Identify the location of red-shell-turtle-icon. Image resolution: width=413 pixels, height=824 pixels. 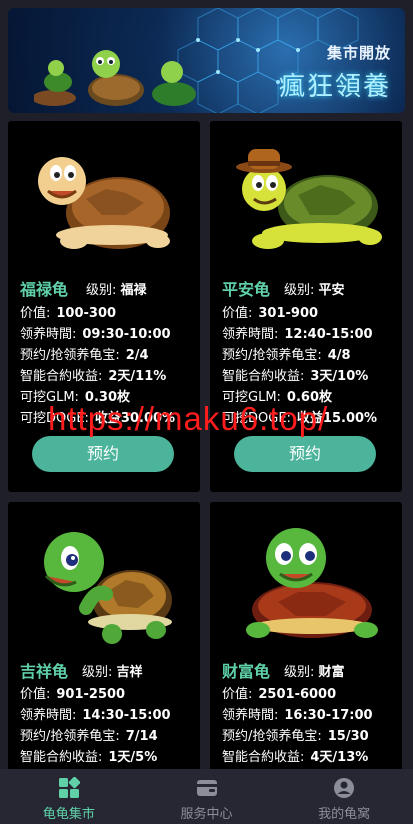
(312, 583).